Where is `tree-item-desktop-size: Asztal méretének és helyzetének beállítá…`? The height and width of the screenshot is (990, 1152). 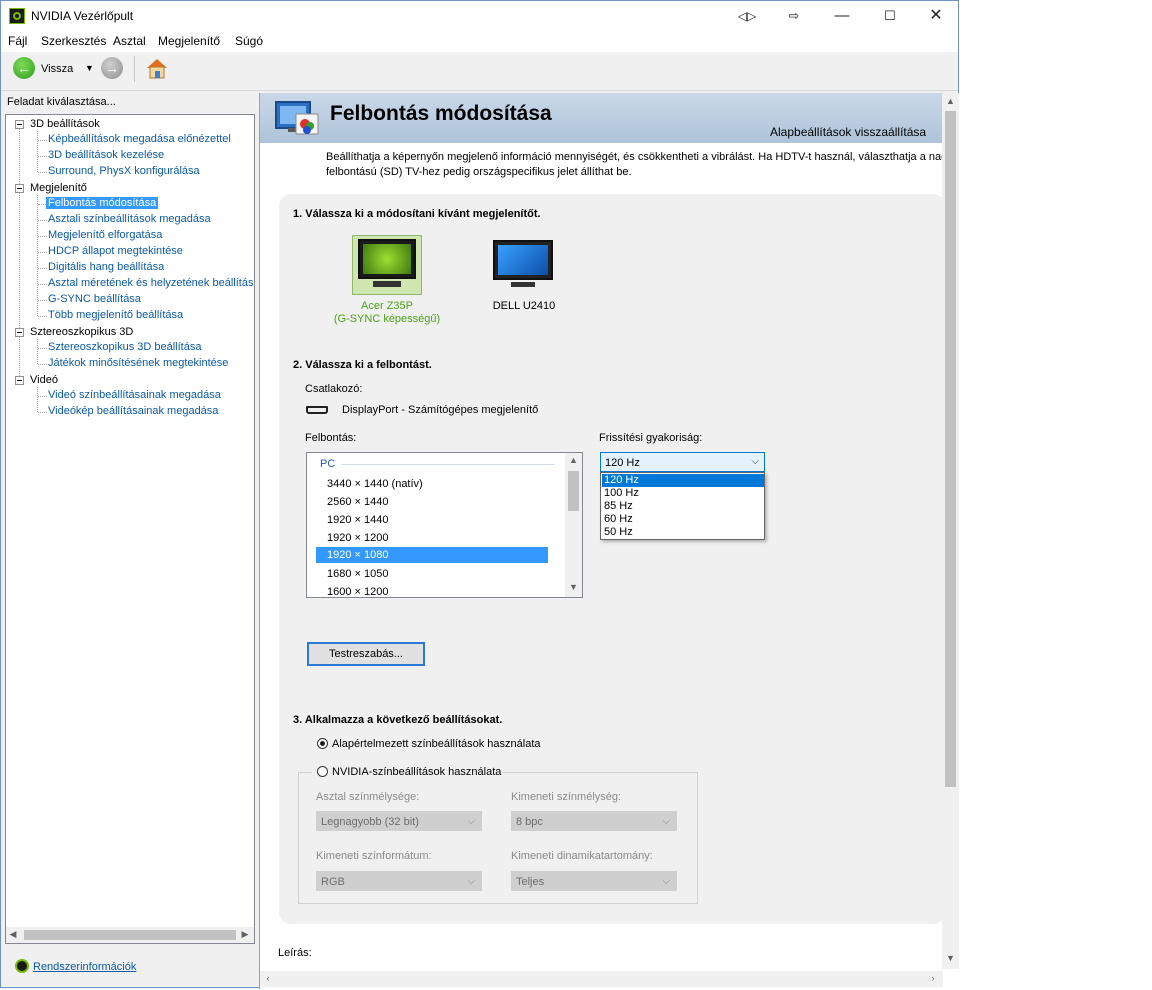
tree-item-desktop-size: Asztal méretének és helyzetének beállítá… is located at coordinates (151, 283).